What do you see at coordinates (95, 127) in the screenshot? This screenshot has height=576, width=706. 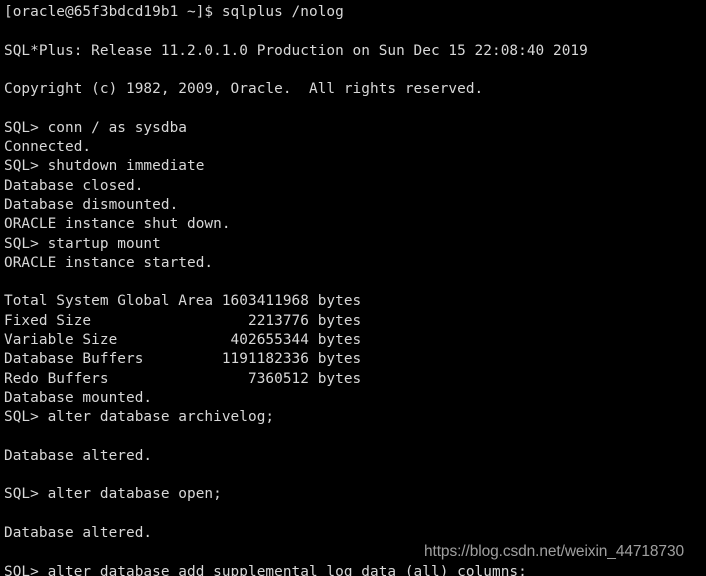 I see `terminal-line: SQL> conn / as sysdba` at bounding box center [95, 127].